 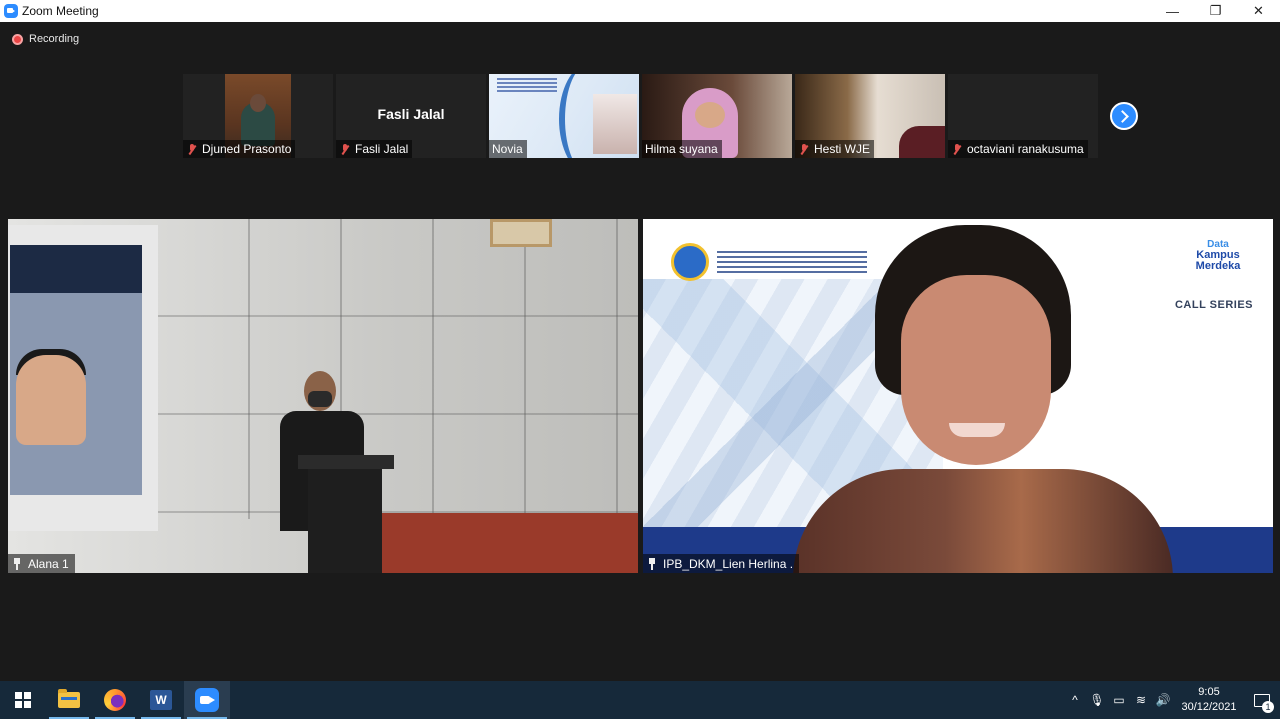 I want to click on taskbar-firefox, so click(x=115, y=700).